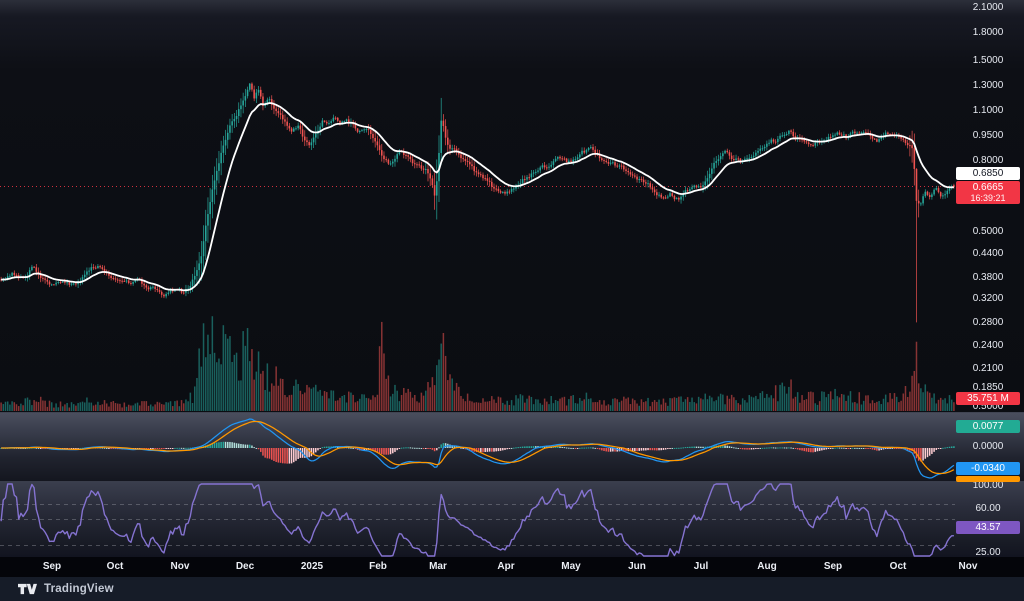 The height and width of the screenshot is (601, 1024). Describe the element at coordinates (988, 552) in the screenshot. I see `price-axis-label: 25.00` at that location.